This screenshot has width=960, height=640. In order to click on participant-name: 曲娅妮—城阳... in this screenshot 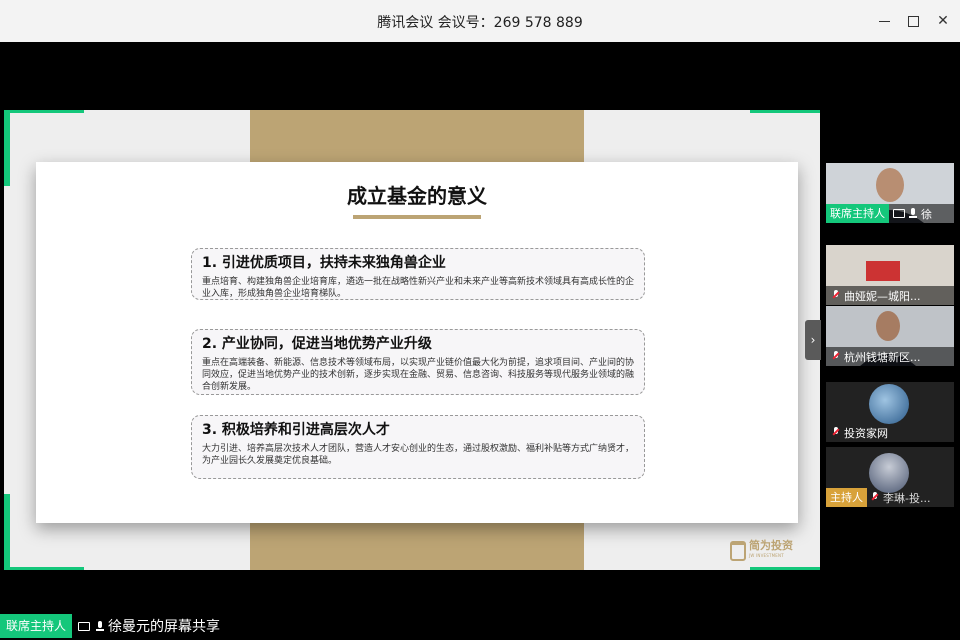, I will do `click(882, 296)`.